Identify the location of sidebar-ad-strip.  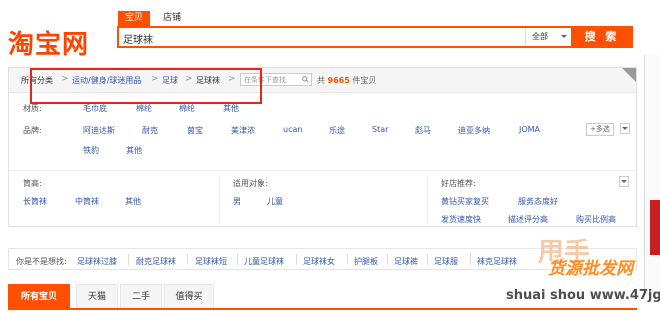
(655, 227).